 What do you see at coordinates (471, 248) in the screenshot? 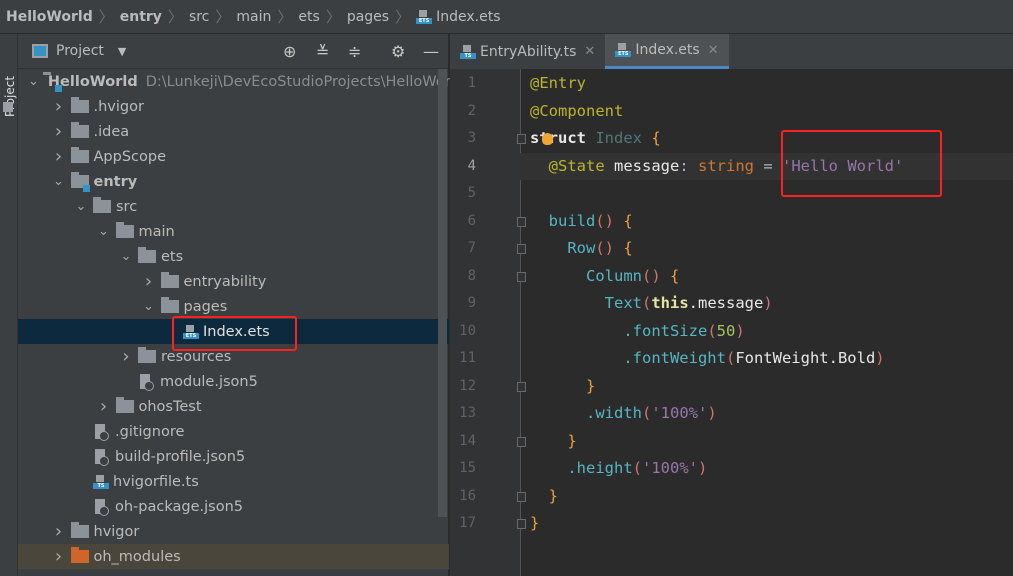
I see `line-number: 7` at bounding box center [471, 248].